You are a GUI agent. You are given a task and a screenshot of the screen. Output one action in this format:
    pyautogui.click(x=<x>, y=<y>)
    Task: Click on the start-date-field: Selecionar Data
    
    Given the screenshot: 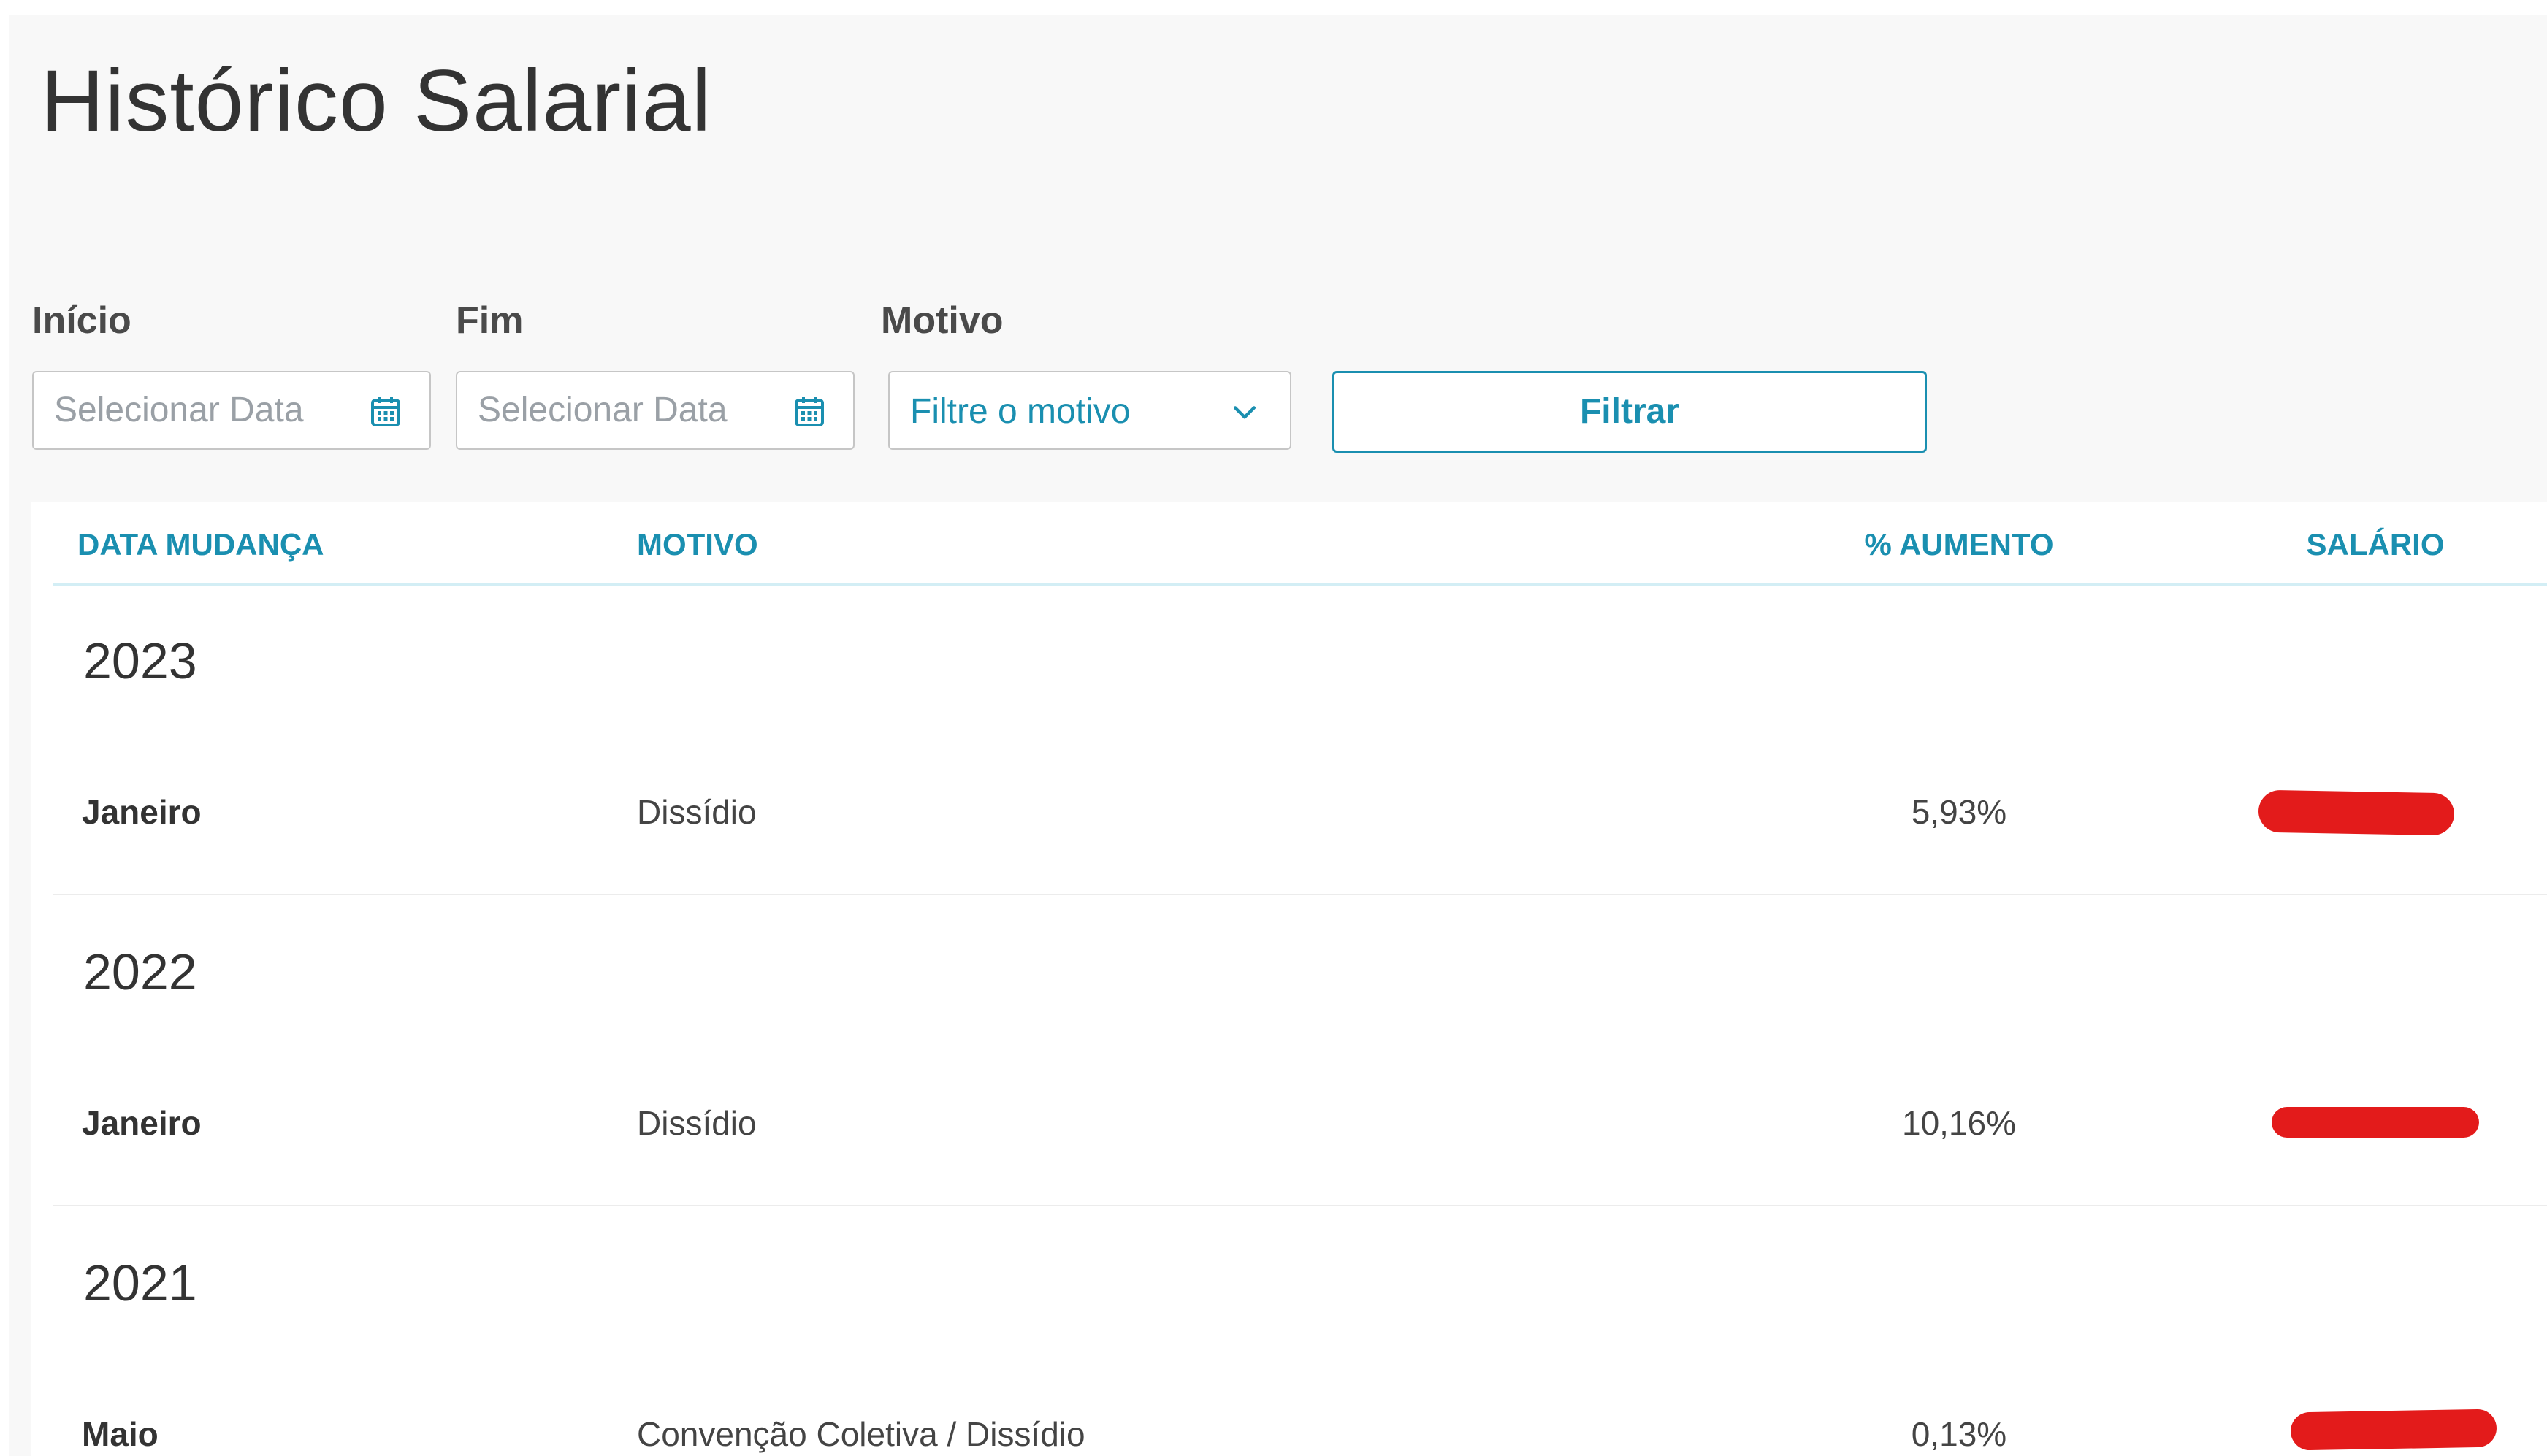 What is the action you would take?
    pyautogui.click(x=231, y=410)
    